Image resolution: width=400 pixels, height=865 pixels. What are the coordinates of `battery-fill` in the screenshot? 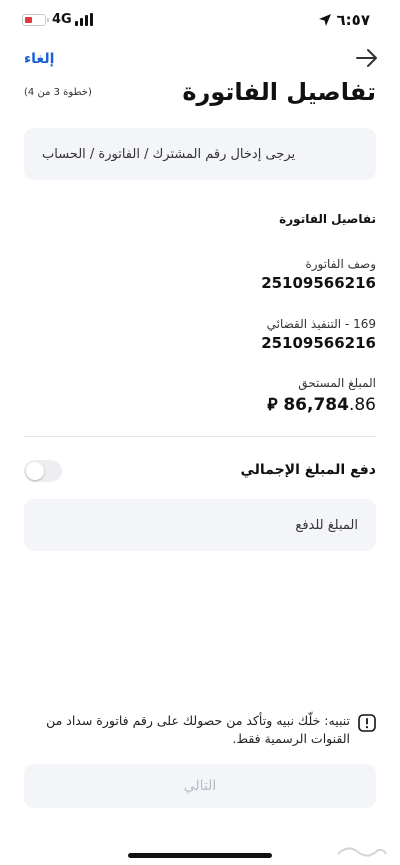 It's located at (28, 19).